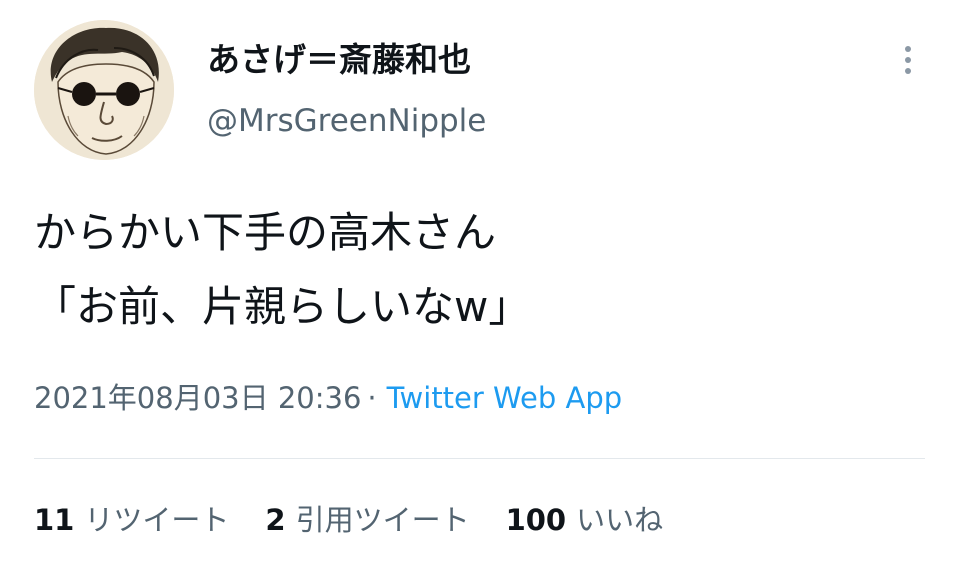 The height and width of the screenshot is (573, 959). What do you see at coordinates (339, 60) in the screenshot?
I see `author-display-name: あさげ＝斎藤和也` at bounding box center [339, 60].